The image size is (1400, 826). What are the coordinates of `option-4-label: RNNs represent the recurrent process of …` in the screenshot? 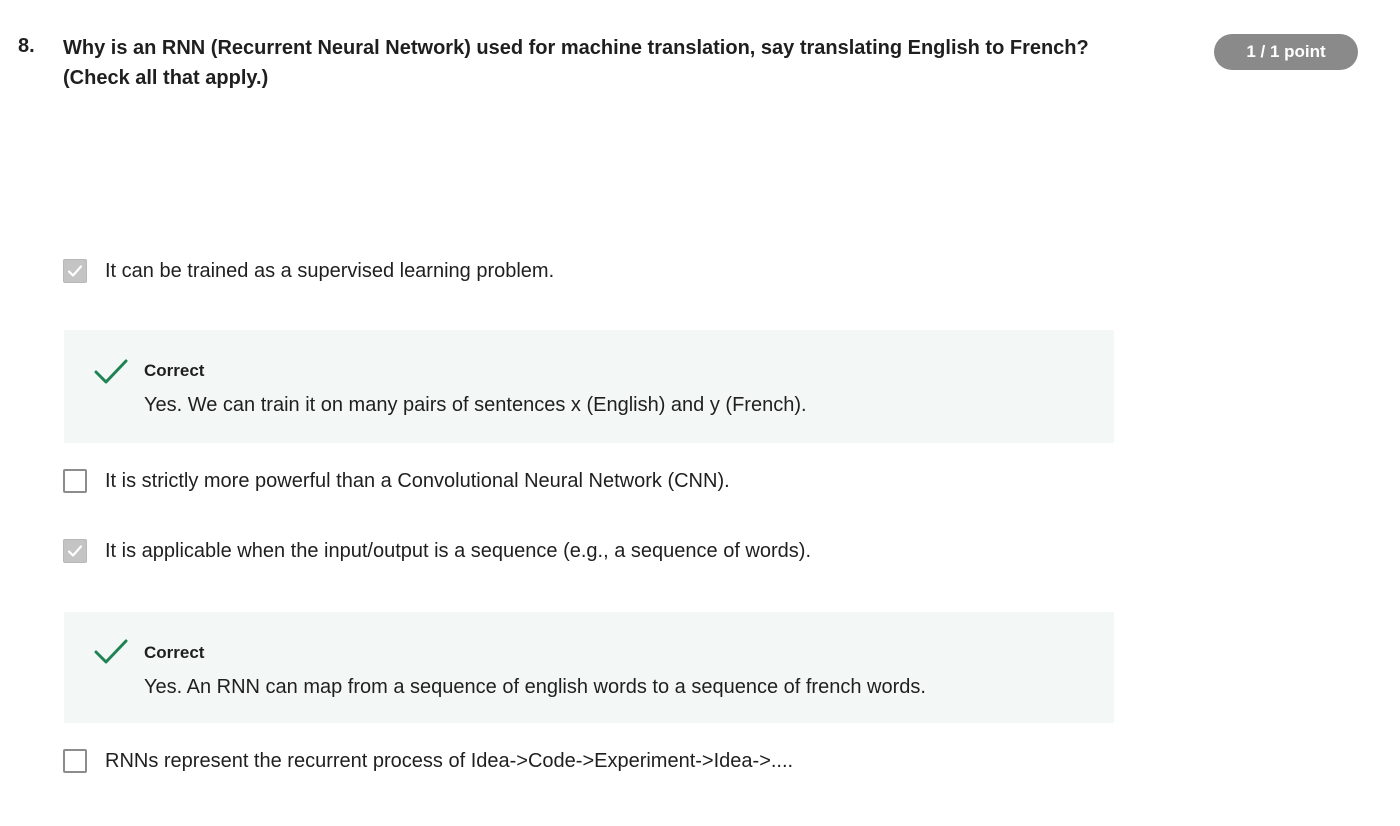 It's located at (449, 760).